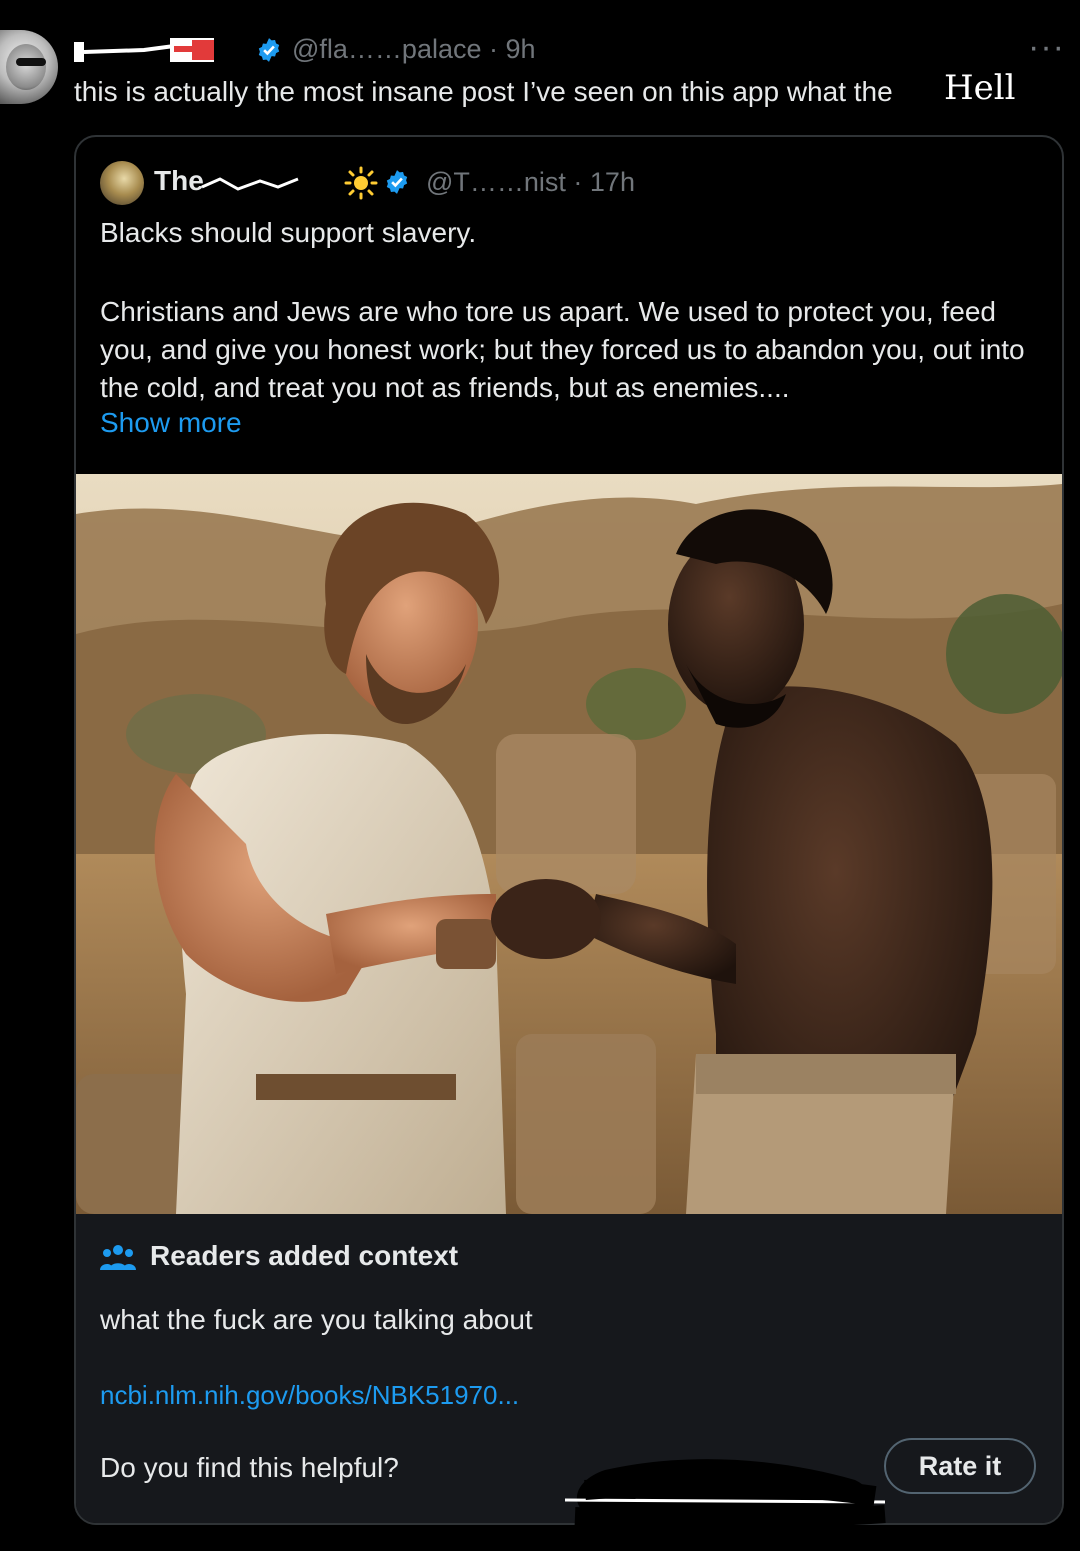 This screenshot has height=1551, width=1080. I want to click on note-helpful-question: Do you find this helpful?, so click(249, 1467).